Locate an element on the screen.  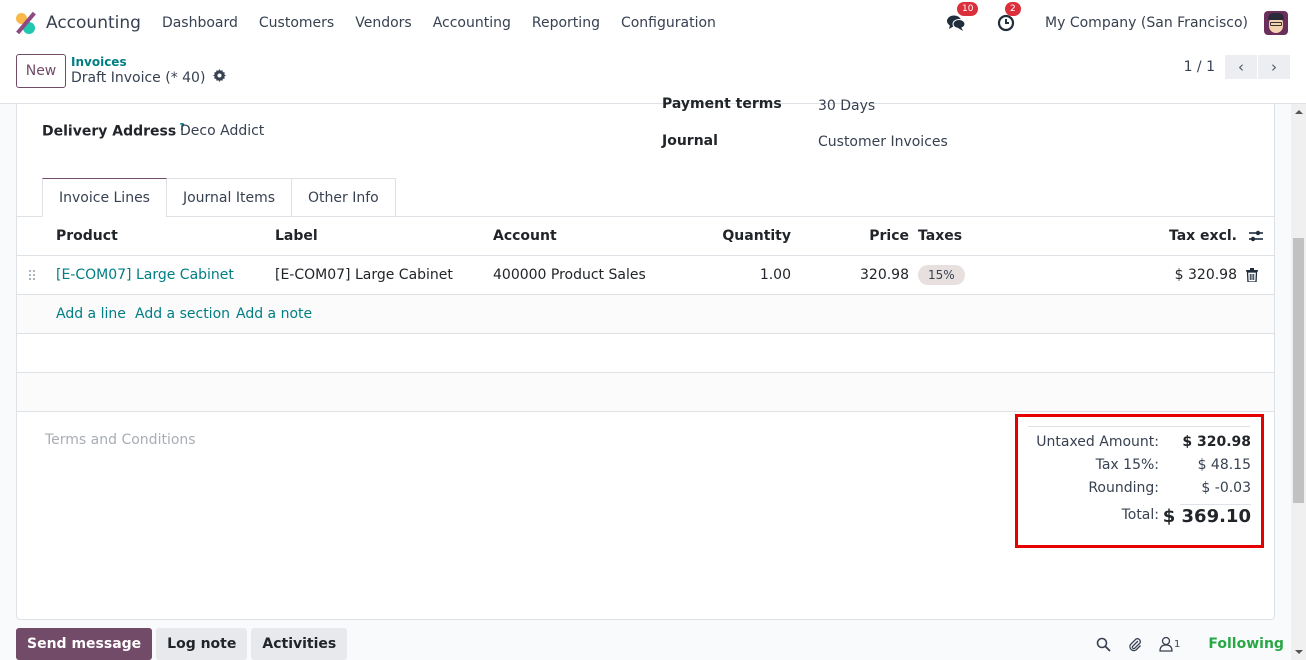
app-name: Accounting is located at coordinates (93, 23).